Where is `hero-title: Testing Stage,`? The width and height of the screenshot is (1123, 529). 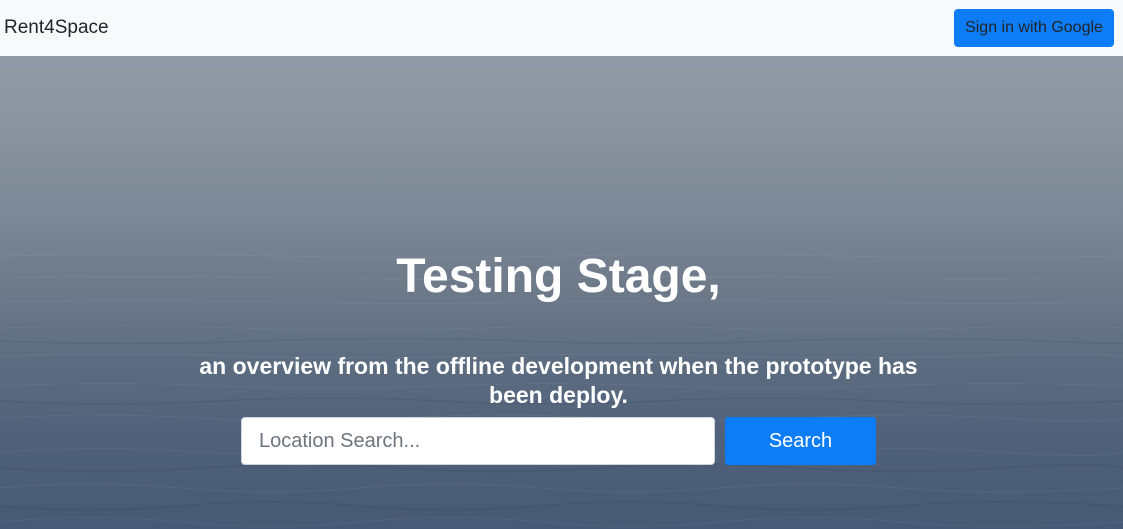 hero-title: Testing Stage, is located at coordinates (558, 276).